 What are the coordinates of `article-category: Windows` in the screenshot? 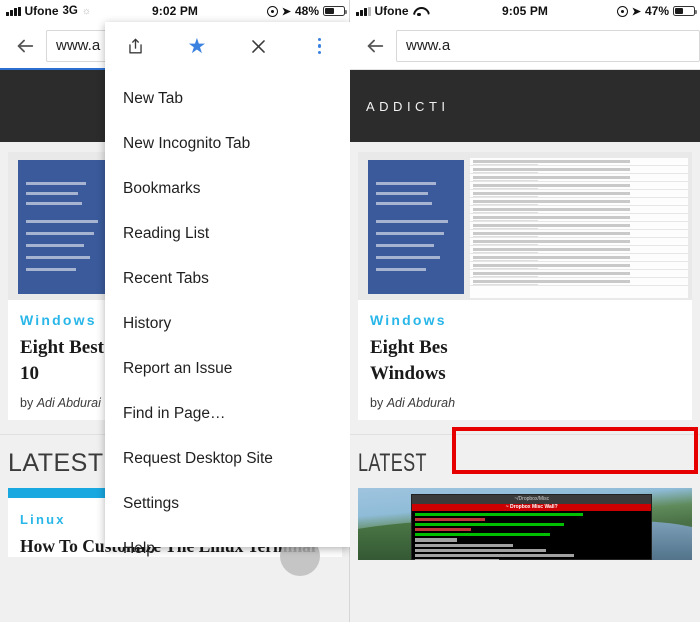 It's located at (525, 314).